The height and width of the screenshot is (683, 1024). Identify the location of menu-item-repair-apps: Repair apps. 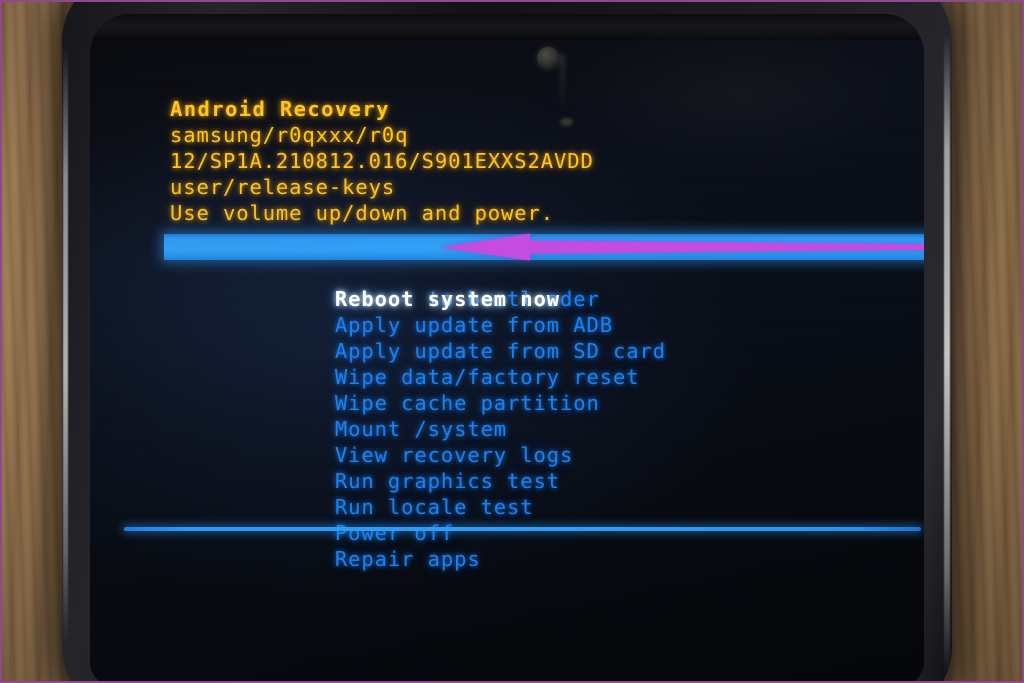
(535, 545).